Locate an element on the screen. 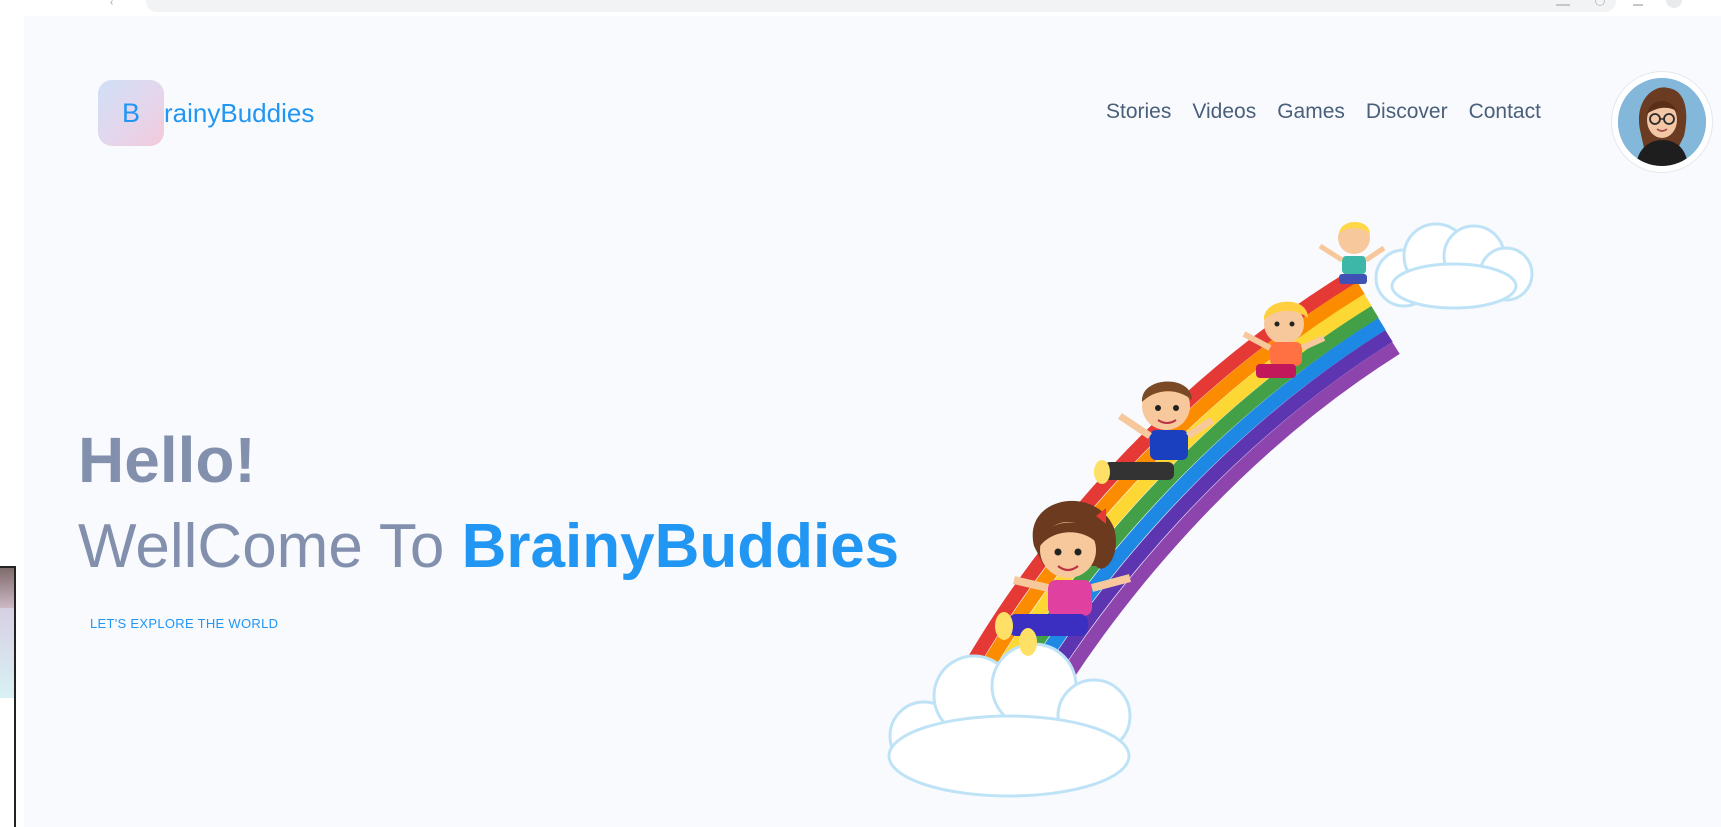 The image size is (1721, 827). logo-badge: B is located at coordinates (131, 113).